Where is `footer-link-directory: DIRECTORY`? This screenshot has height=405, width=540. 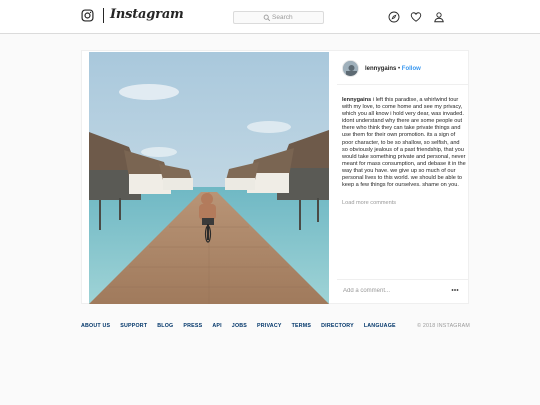
footer-link-directory: DIRECTORY is located at coordinates (337, 326).